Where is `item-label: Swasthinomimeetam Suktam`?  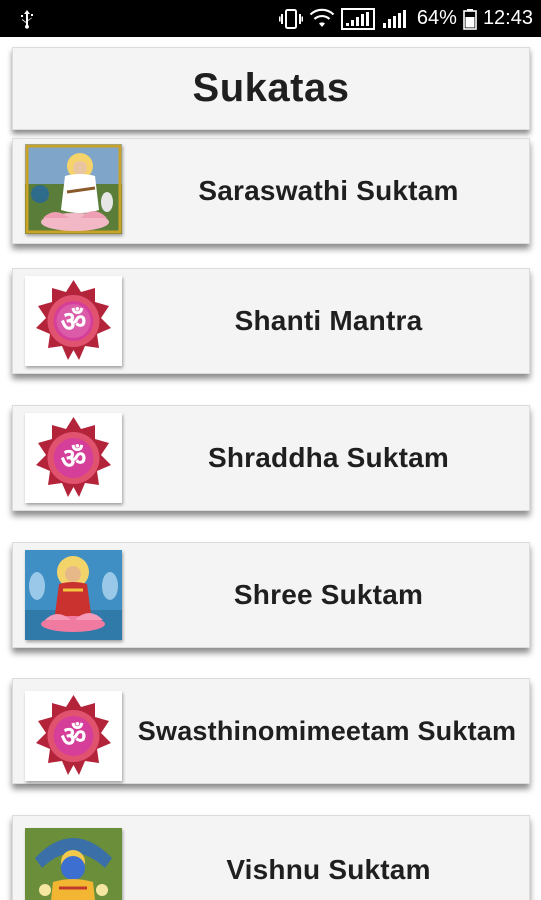
item-label: Swasthinomimeetam Suktam is located at coordinates (327, 730).